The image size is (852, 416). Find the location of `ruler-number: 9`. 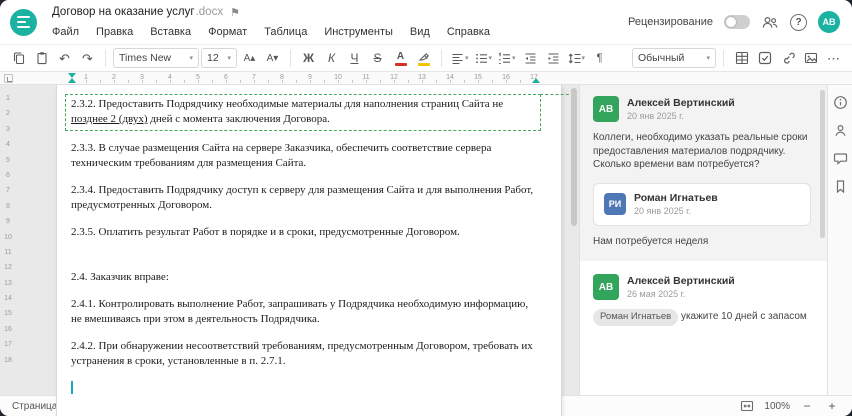

ruler-number: 9 is located at coordinates (8, 222).